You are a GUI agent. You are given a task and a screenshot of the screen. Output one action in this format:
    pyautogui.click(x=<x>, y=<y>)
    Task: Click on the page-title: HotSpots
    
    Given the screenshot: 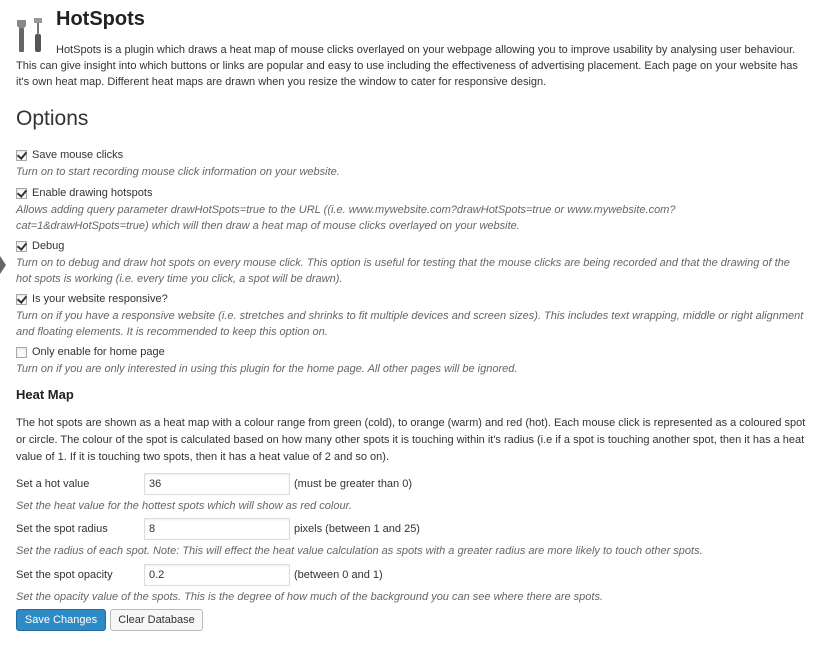 What is the action you would take?
    pyautogui.click(x=100, y=19)
    